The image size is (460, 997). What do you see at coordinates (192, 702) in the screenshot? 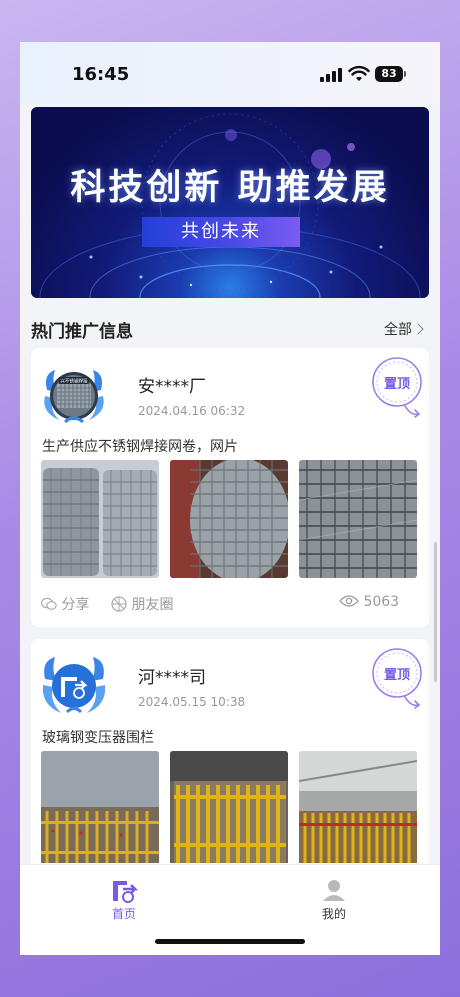
I see `post-date: 2024.05.15 10:38` at bounding box center [192, 702].